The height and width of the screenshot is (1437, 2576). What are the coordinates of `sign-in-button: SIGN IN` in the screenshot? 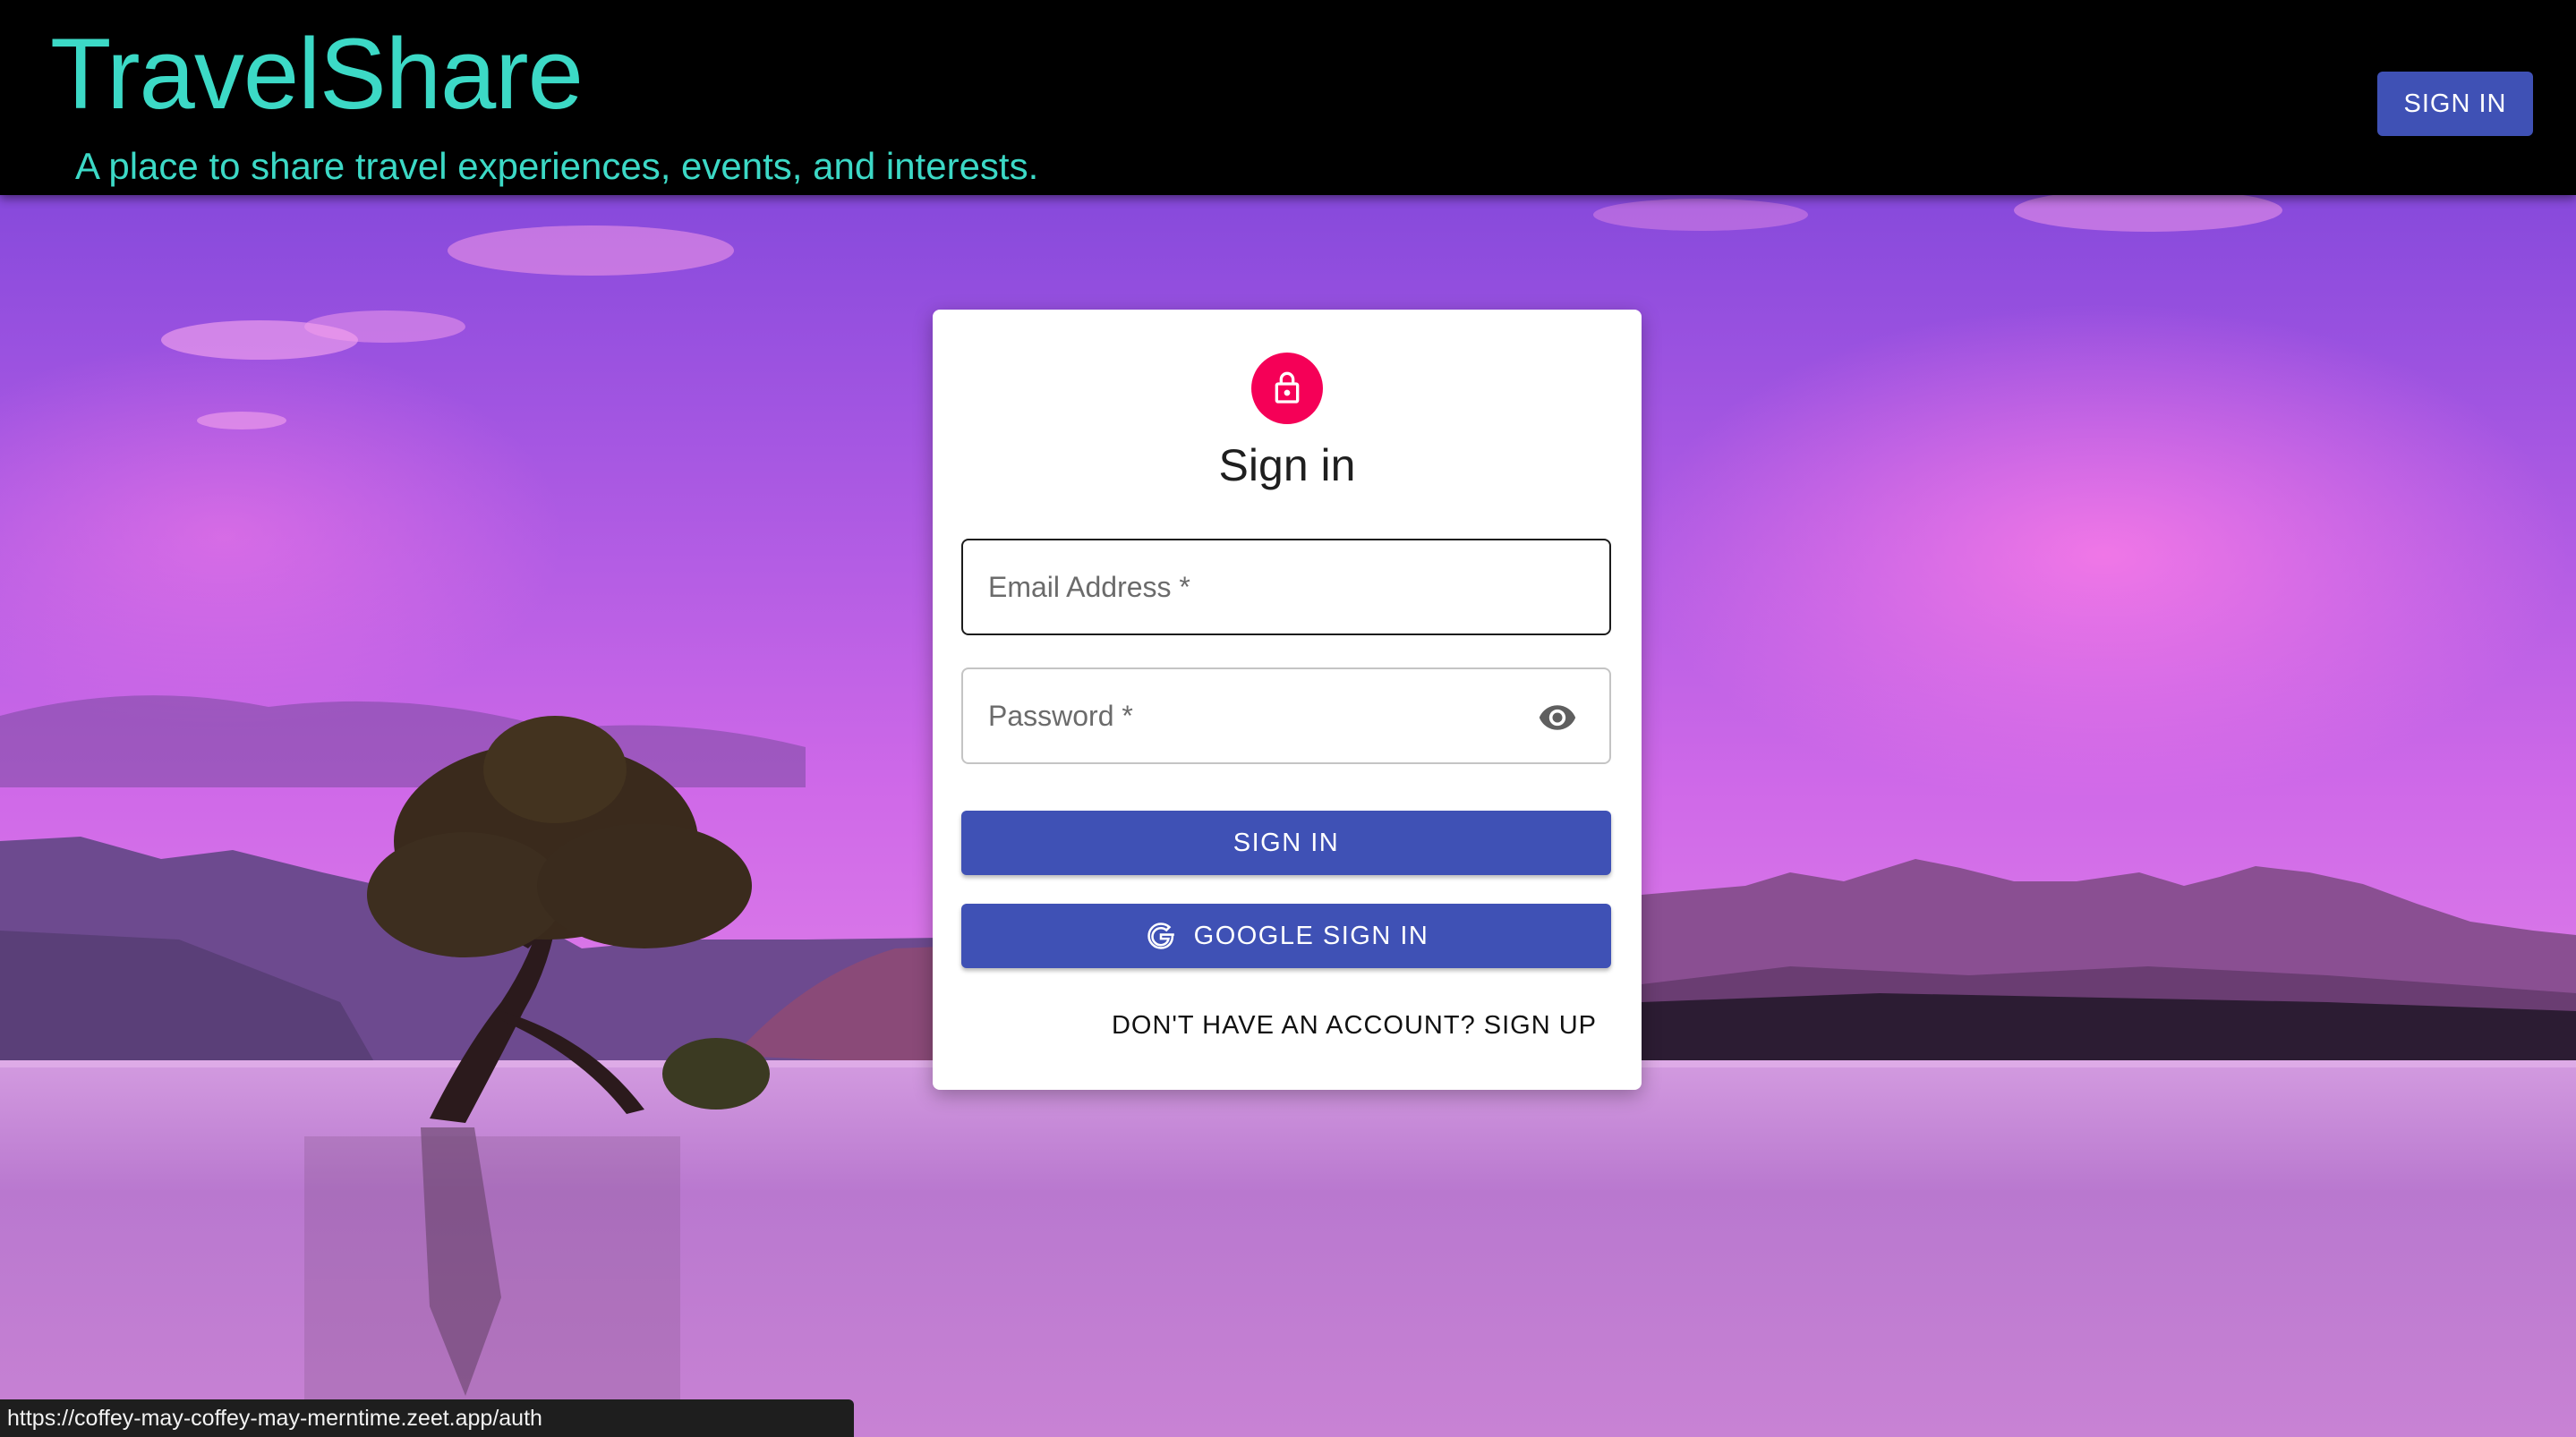 It's located at (1286, 843).